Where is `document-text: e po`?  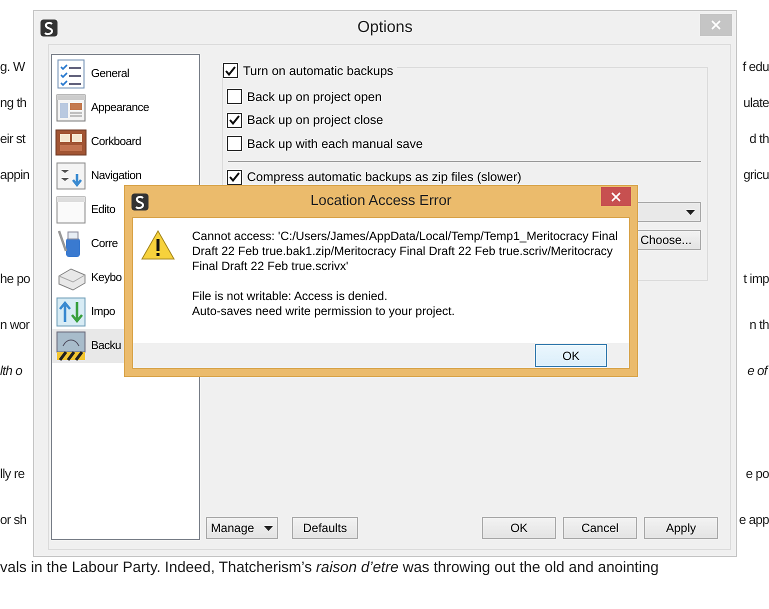 document-text: e po is located at coordinates (757, 474).